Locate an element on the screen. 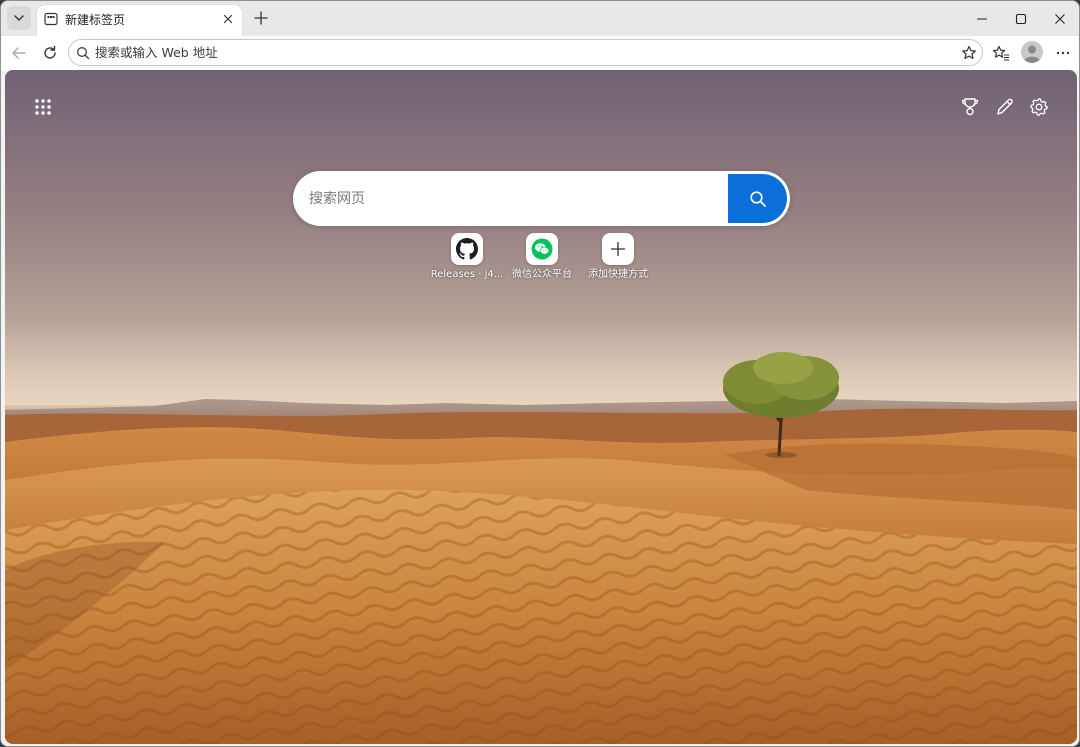  chevron-down-icon is located at coordinates (19, 18).